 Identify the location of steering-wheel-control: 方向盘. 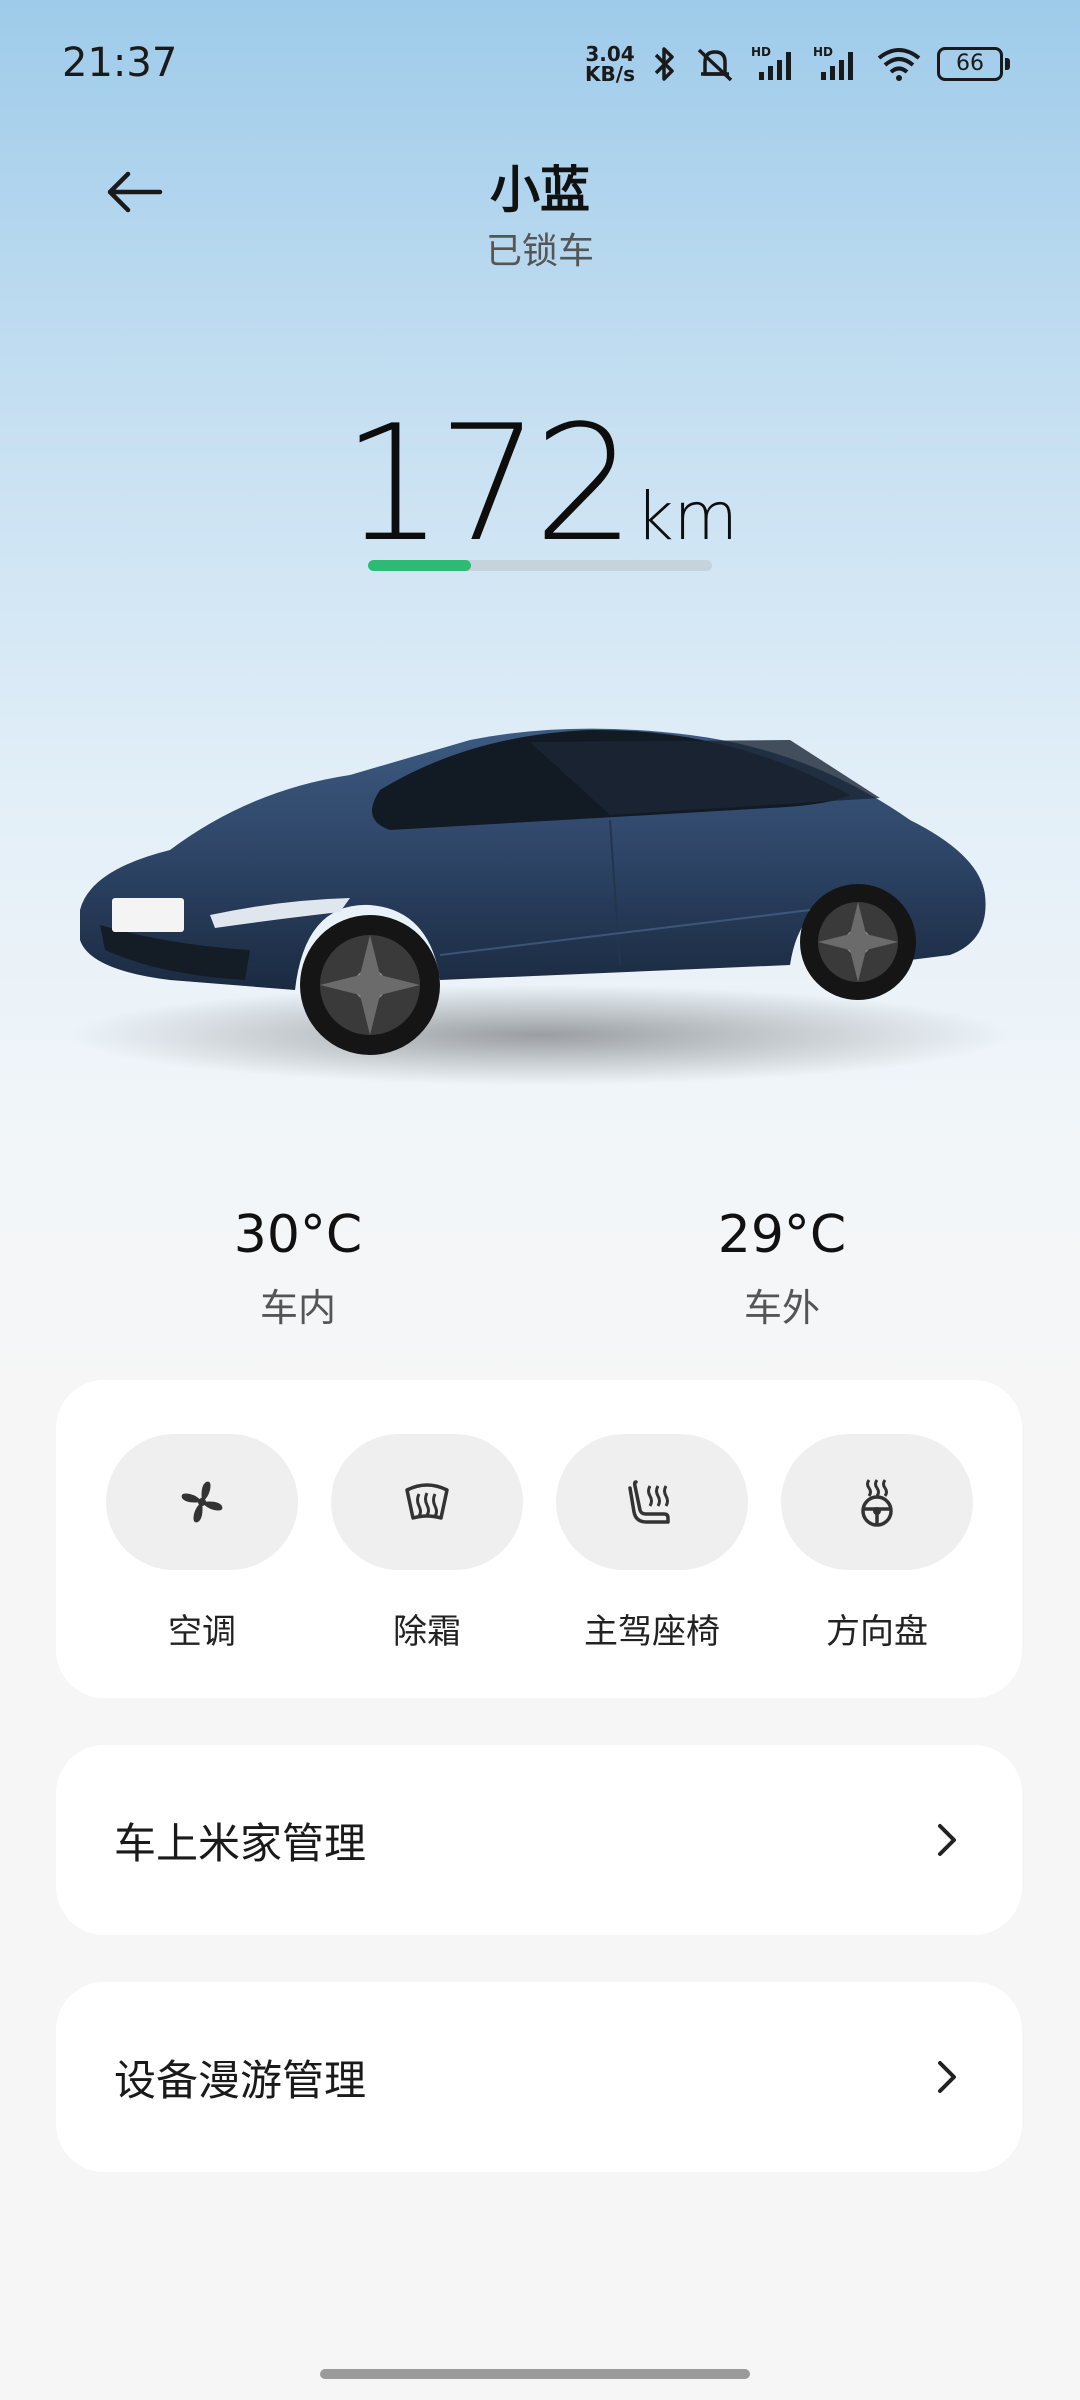
(877, 1543).